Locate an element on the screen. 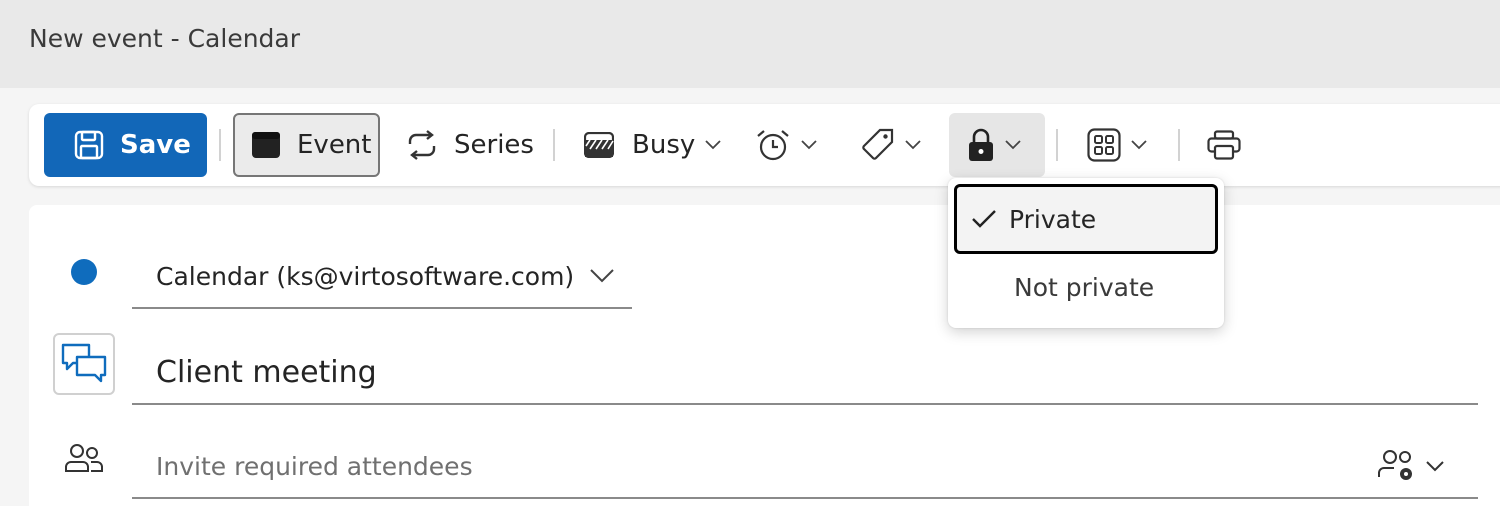 This screenshot has width=1500, height=506. series-label: Series is located at coordinates (494, 145).